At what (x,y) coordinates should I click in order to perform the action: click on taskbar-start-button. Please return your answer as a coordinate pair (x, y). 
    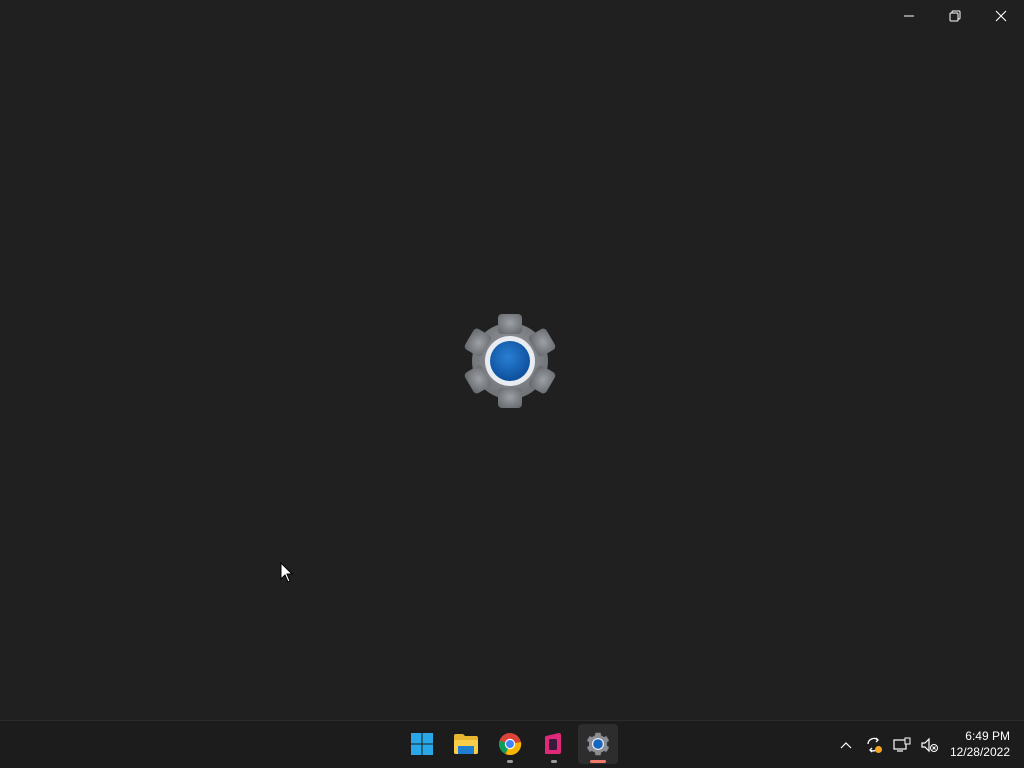
    Looking at the image, I should click on (422, 744).